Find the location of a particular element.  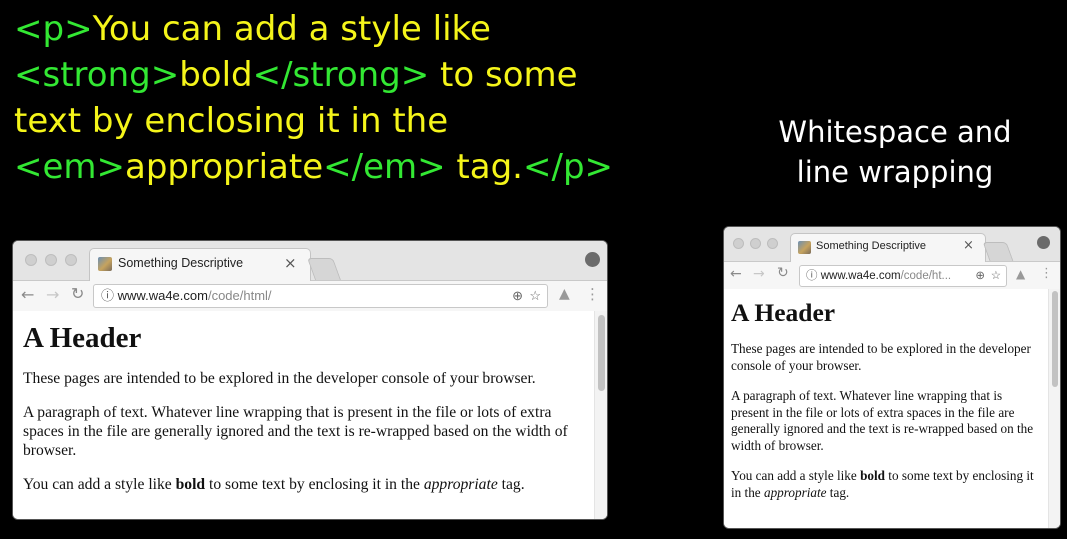

code-line: text by enclosing it in the is located at coordinates (313, 121).